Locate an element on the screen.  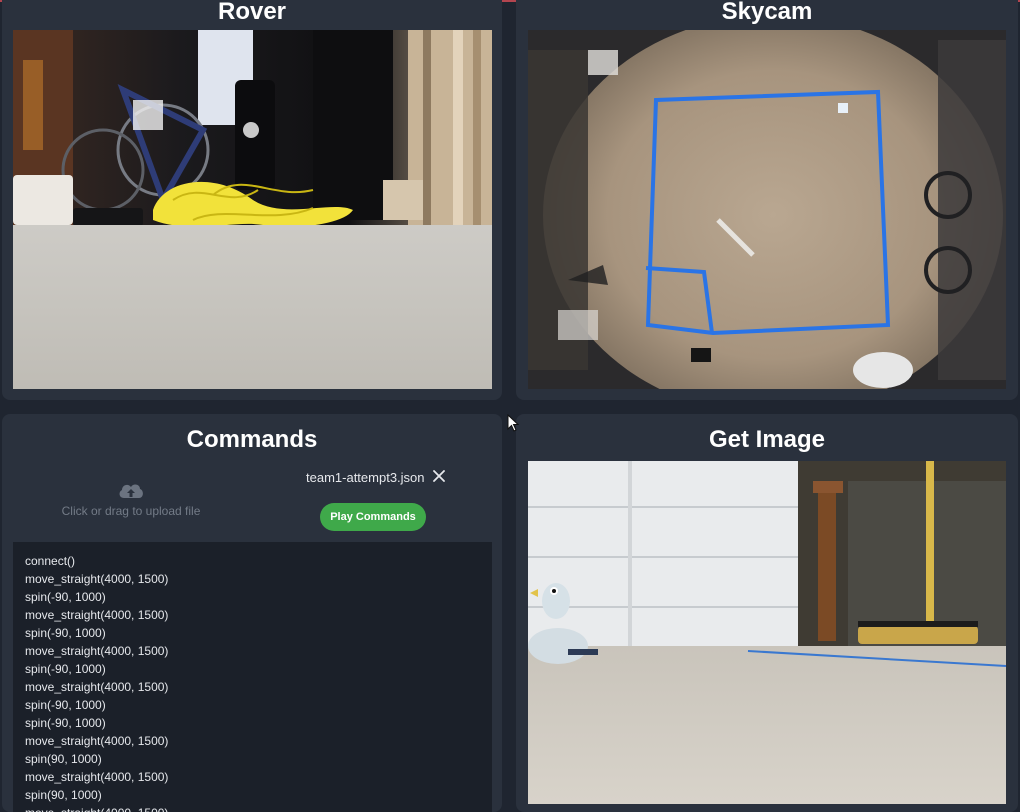
skycam-title: Skycam is located at coordinates (767, 12).